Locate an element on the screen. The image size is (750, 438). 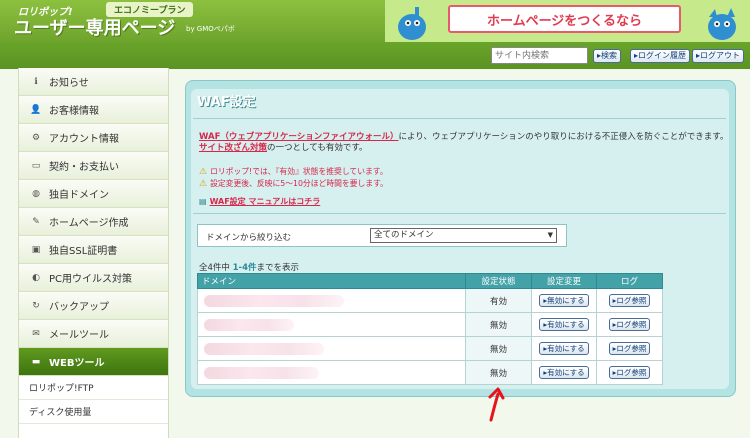
warning-recommend: ⚠ ロリポップ!では、『有効』状態を推奨しています。 is located at coordinates (293, 171).